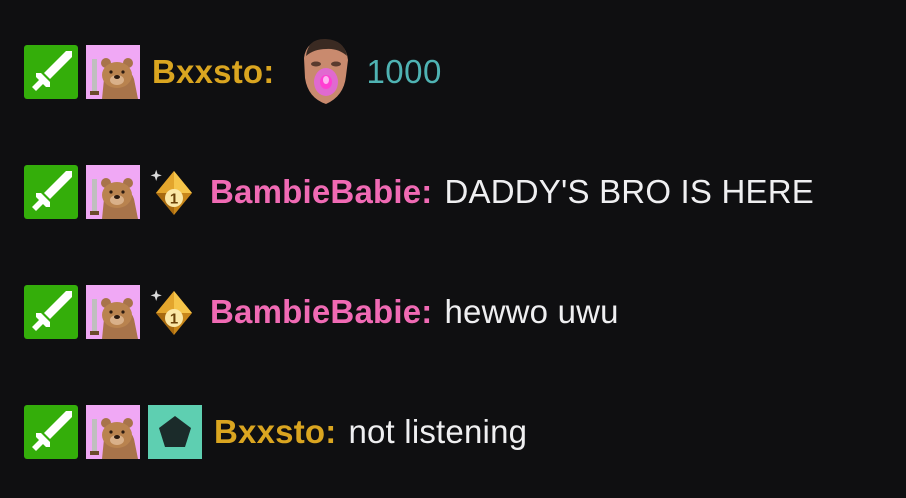 The image size is (906, 498). What do you see at coordinates (531, 311) in the screenshot?
I see `message-text: hewwo uwu` at bounding box center [531, 311].